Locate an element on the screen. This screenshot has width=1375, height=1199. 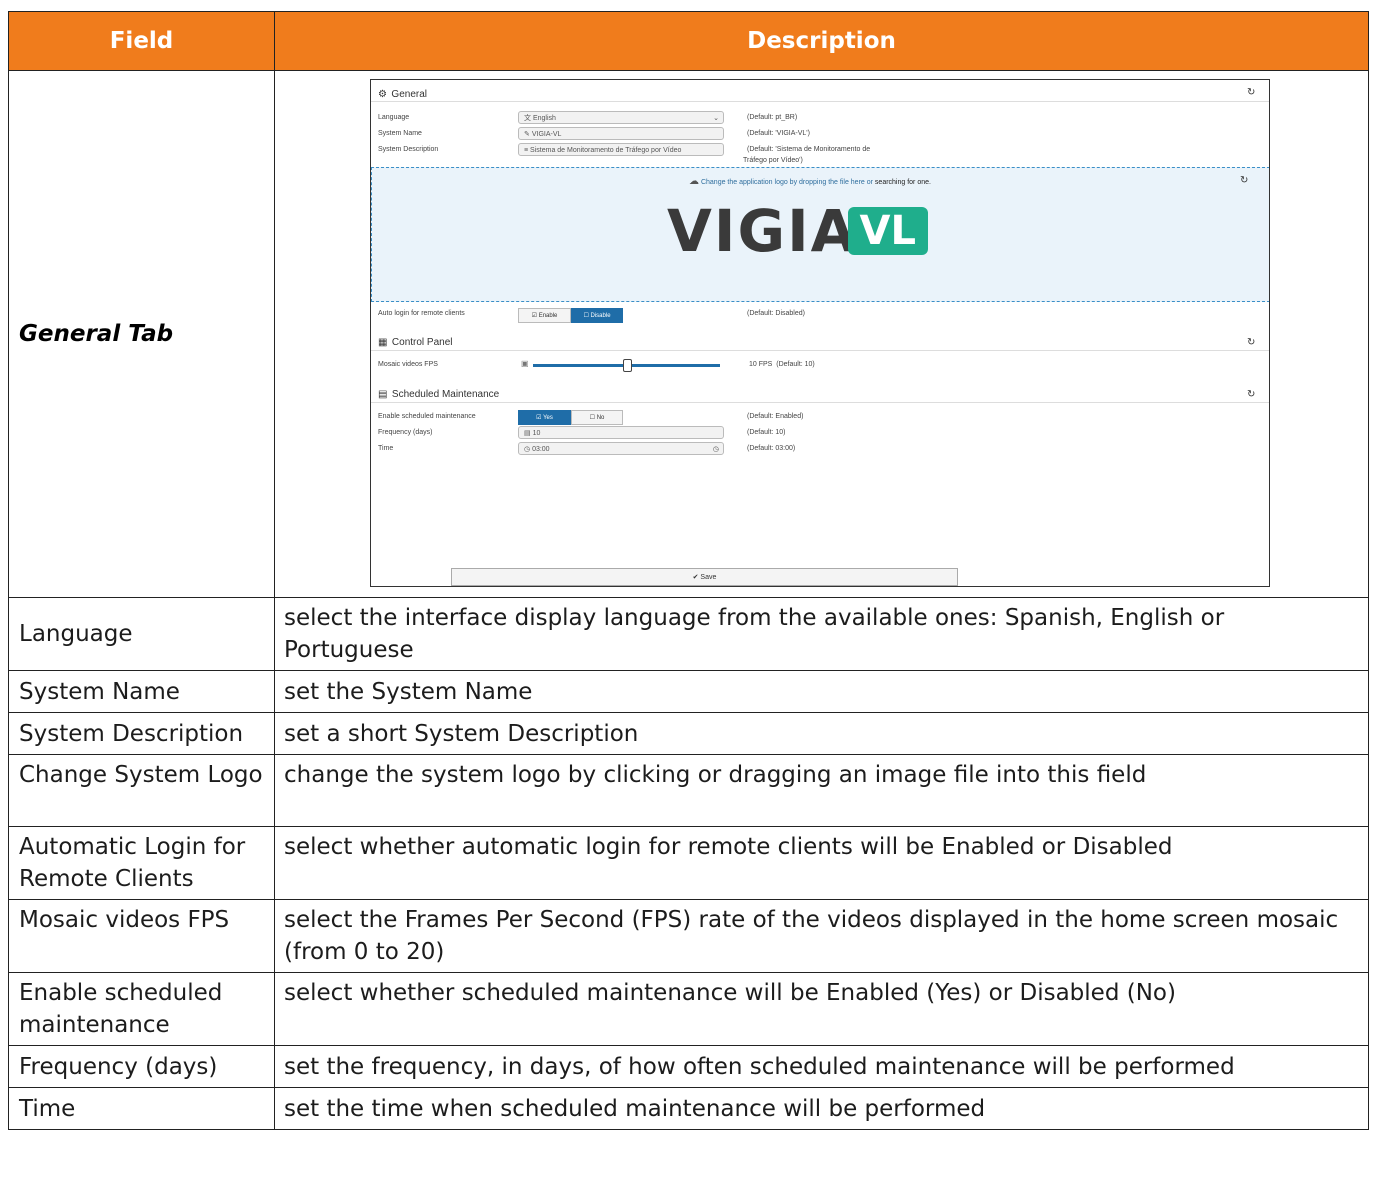
field-cell: Frequency (days) is located at coordinates (141, 1066).